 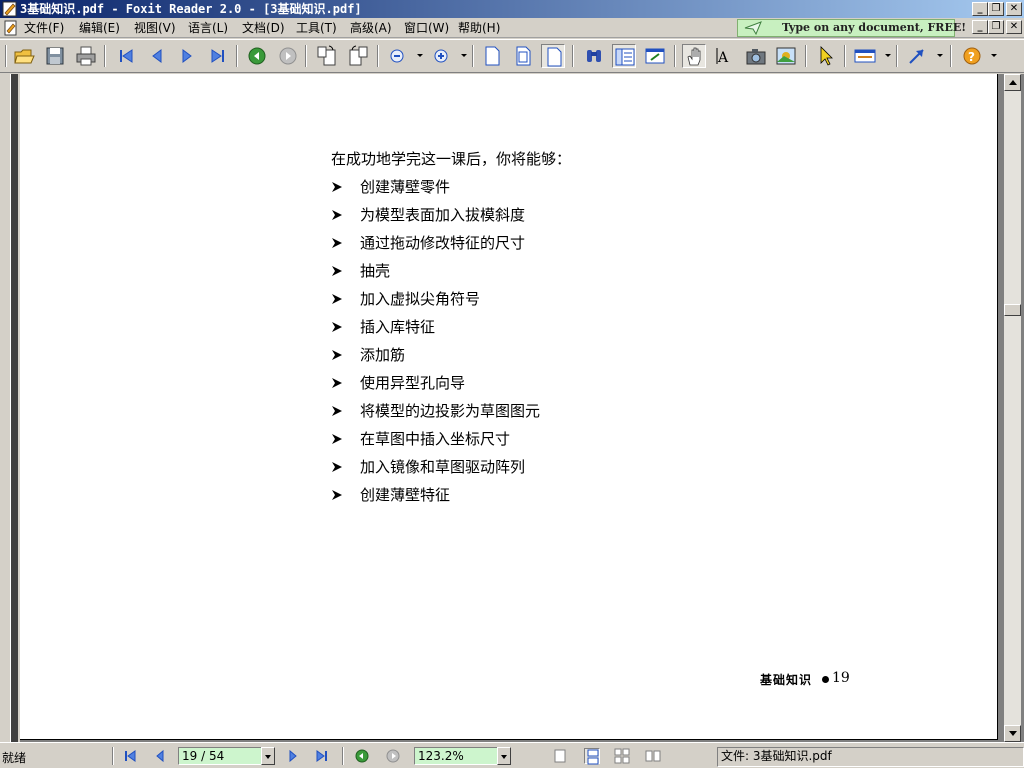 I want to click on back-icon, so click(x=257, y=56).